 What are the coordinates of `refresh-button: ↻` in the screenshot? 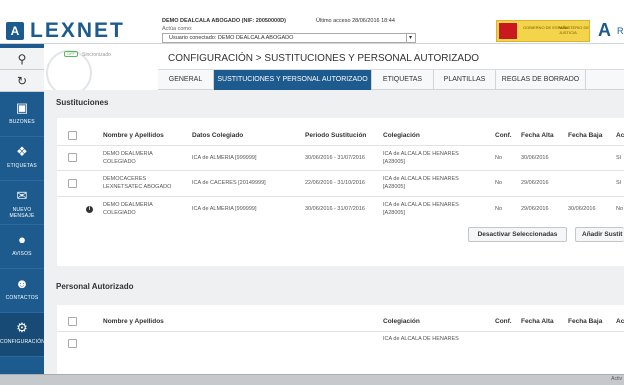 It's located at (22, 81).